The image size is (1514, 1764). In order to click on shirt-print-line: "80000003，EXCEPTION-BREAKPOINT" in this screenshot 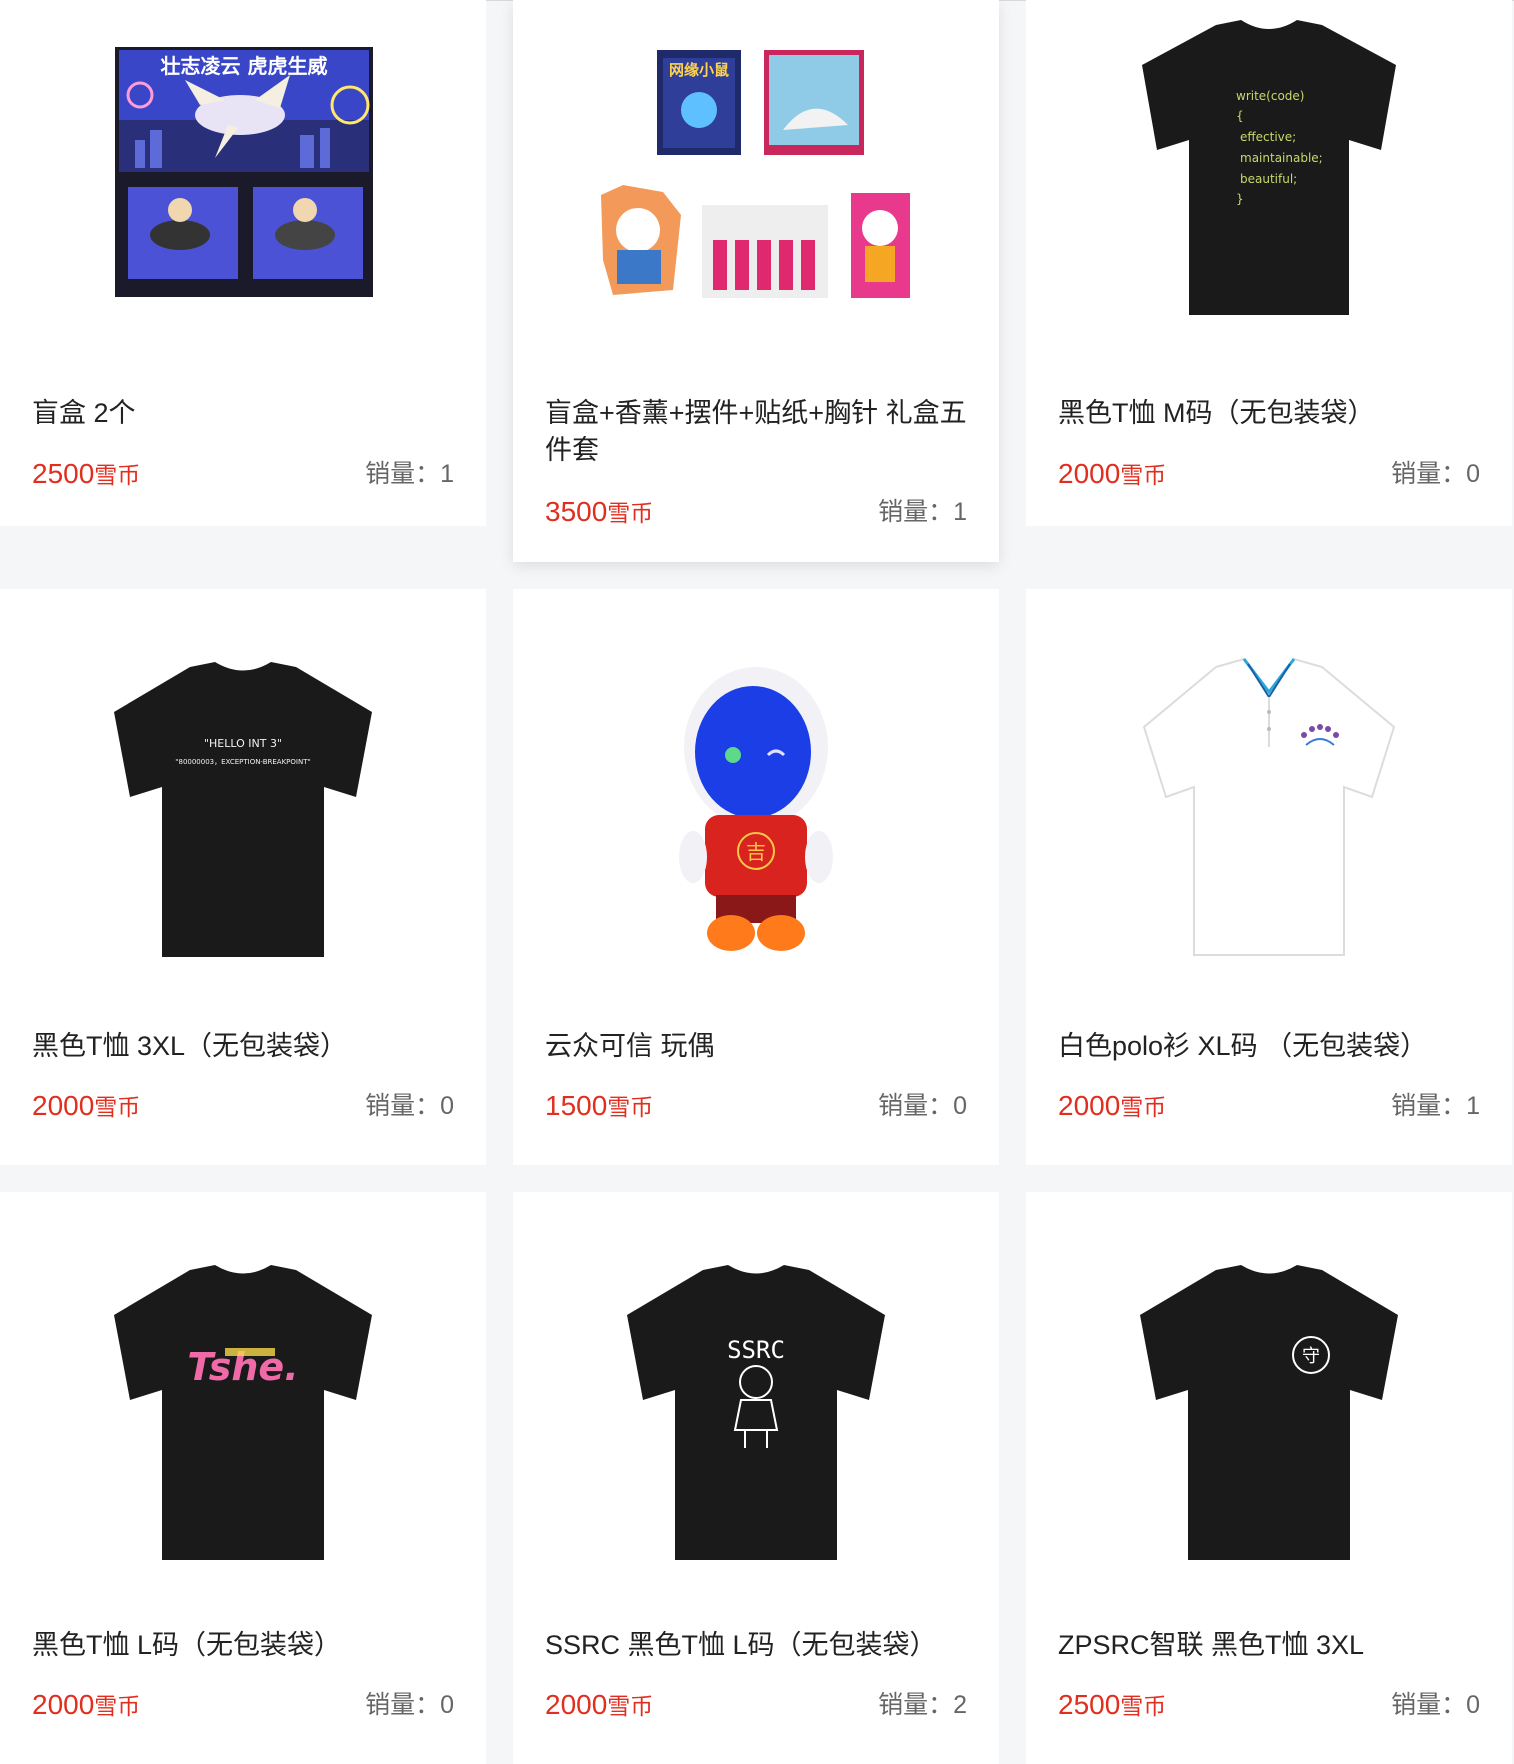, I will do `click(242, 762)`.